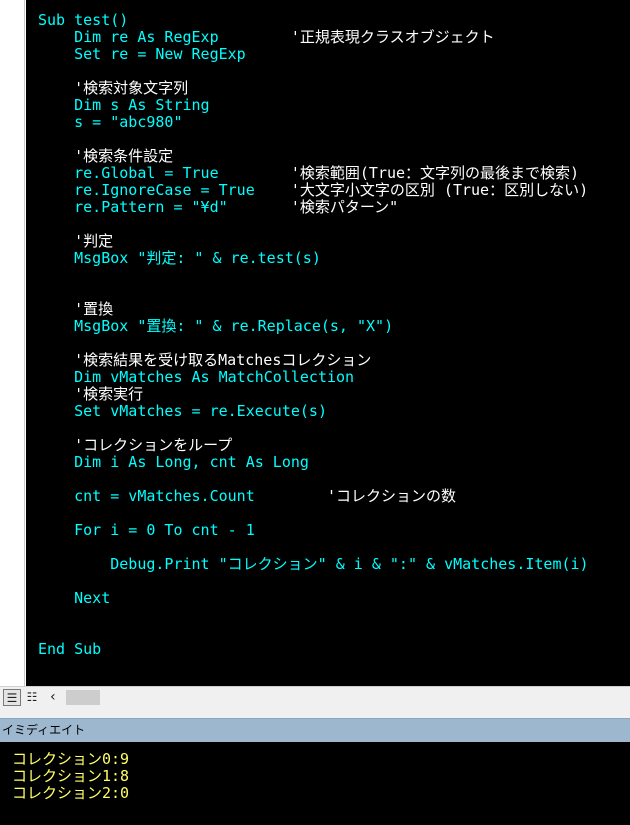 The width and height of the screenshot is (630, 825). I want to click on code-line: re.Global = True '検索範囲(True：文字列の最後まで検索), so click(313, 173).